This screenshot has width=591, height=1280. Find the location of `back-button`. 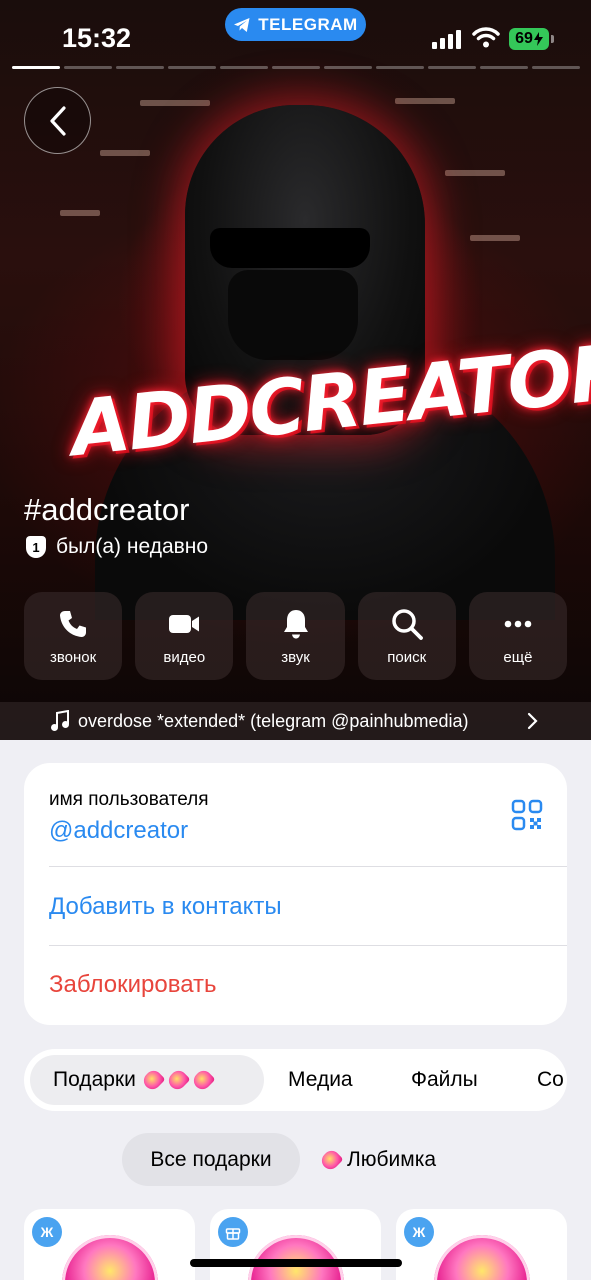

back-button is located at coordinates (57, 120).